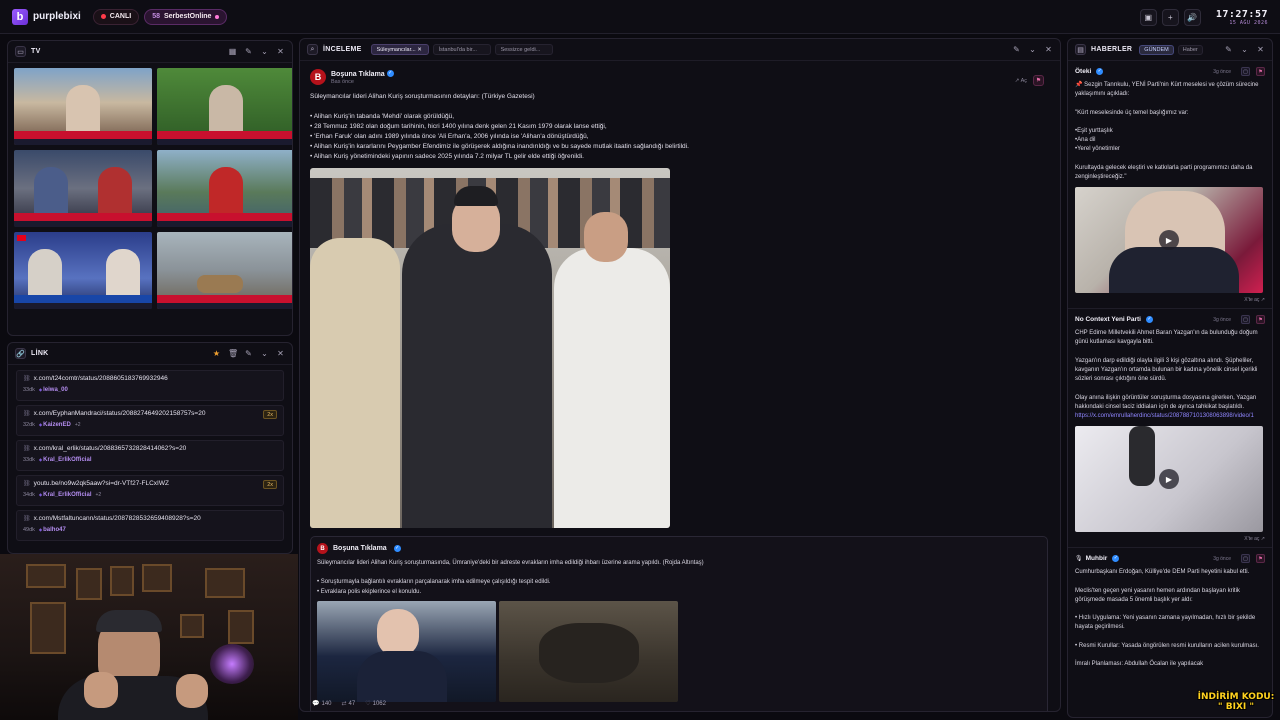  What do you see at coordinates (360, 548) in the screenshot?
I see `quoted-author-name: Boşuna Tıklama` at bounding box center [360, 548].